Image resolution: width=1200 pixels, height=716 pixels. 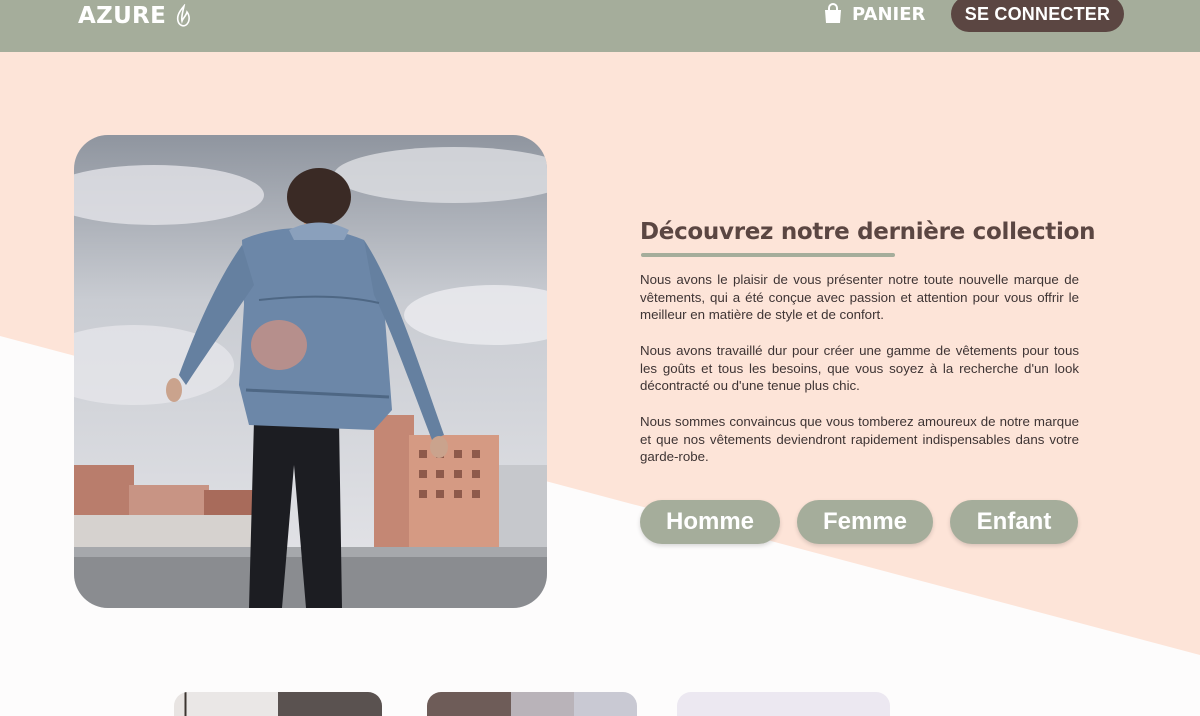 I want to click on enfant-category-button: Enfant, so click(x=1014, y=522).